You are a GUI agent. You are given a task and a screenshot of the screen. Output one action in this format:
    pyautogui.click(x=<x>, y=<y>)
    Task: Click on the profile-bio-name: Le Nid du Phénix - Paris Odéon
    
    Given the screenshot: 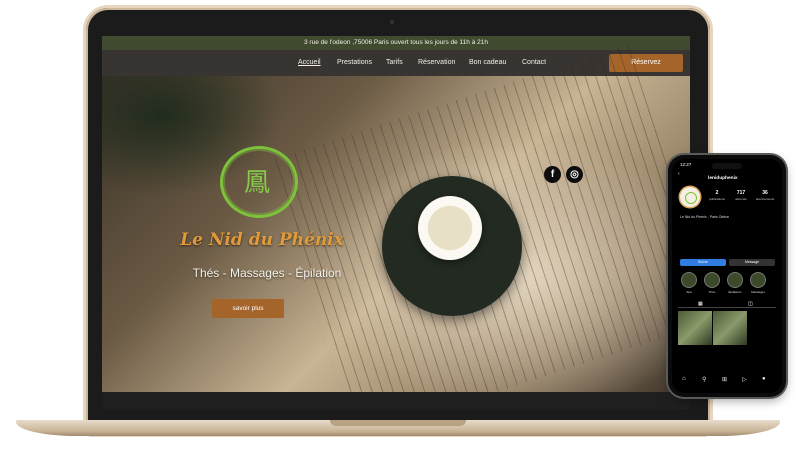 What is the action you would take?
    pyautogui.click(x=705, y=217)
    